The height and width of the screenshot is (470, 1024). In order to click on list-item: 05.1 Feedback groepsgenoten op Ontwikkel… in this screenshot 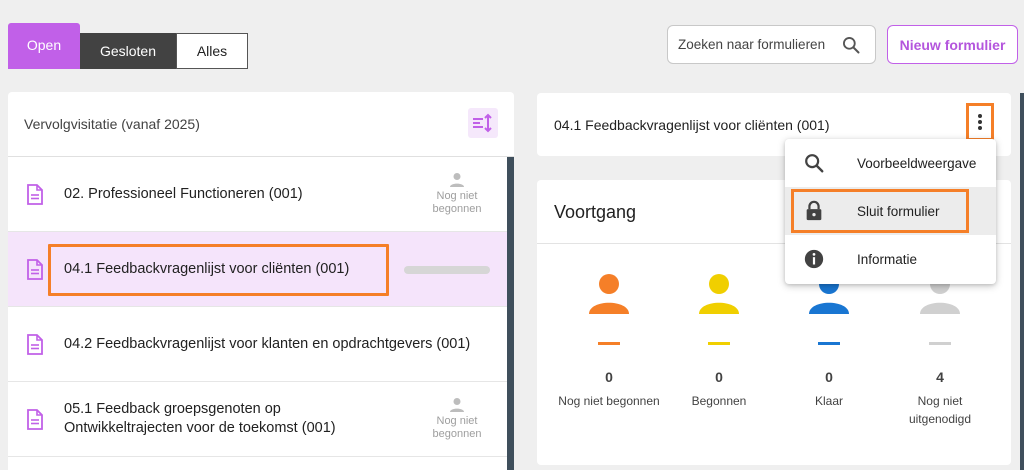, I will do `click(261, 419)`.